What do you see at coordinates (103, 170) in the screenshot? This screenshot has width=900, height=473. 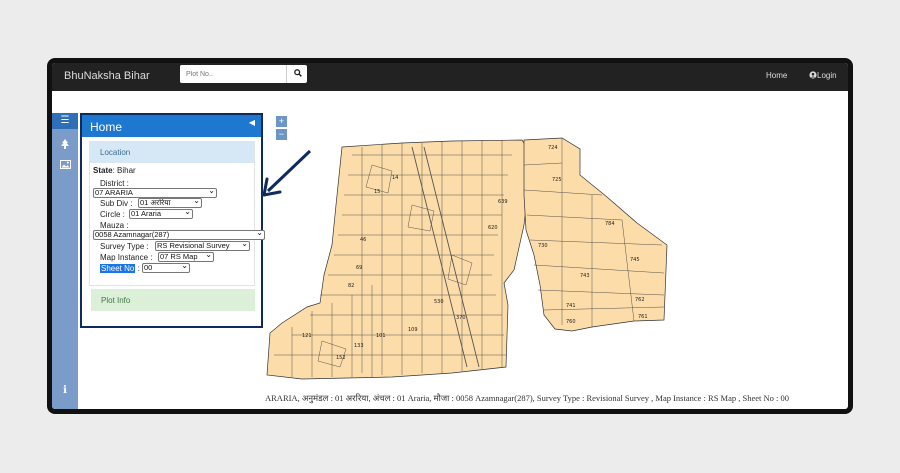 I see `state-label: State` at bounding box center [103, 170].